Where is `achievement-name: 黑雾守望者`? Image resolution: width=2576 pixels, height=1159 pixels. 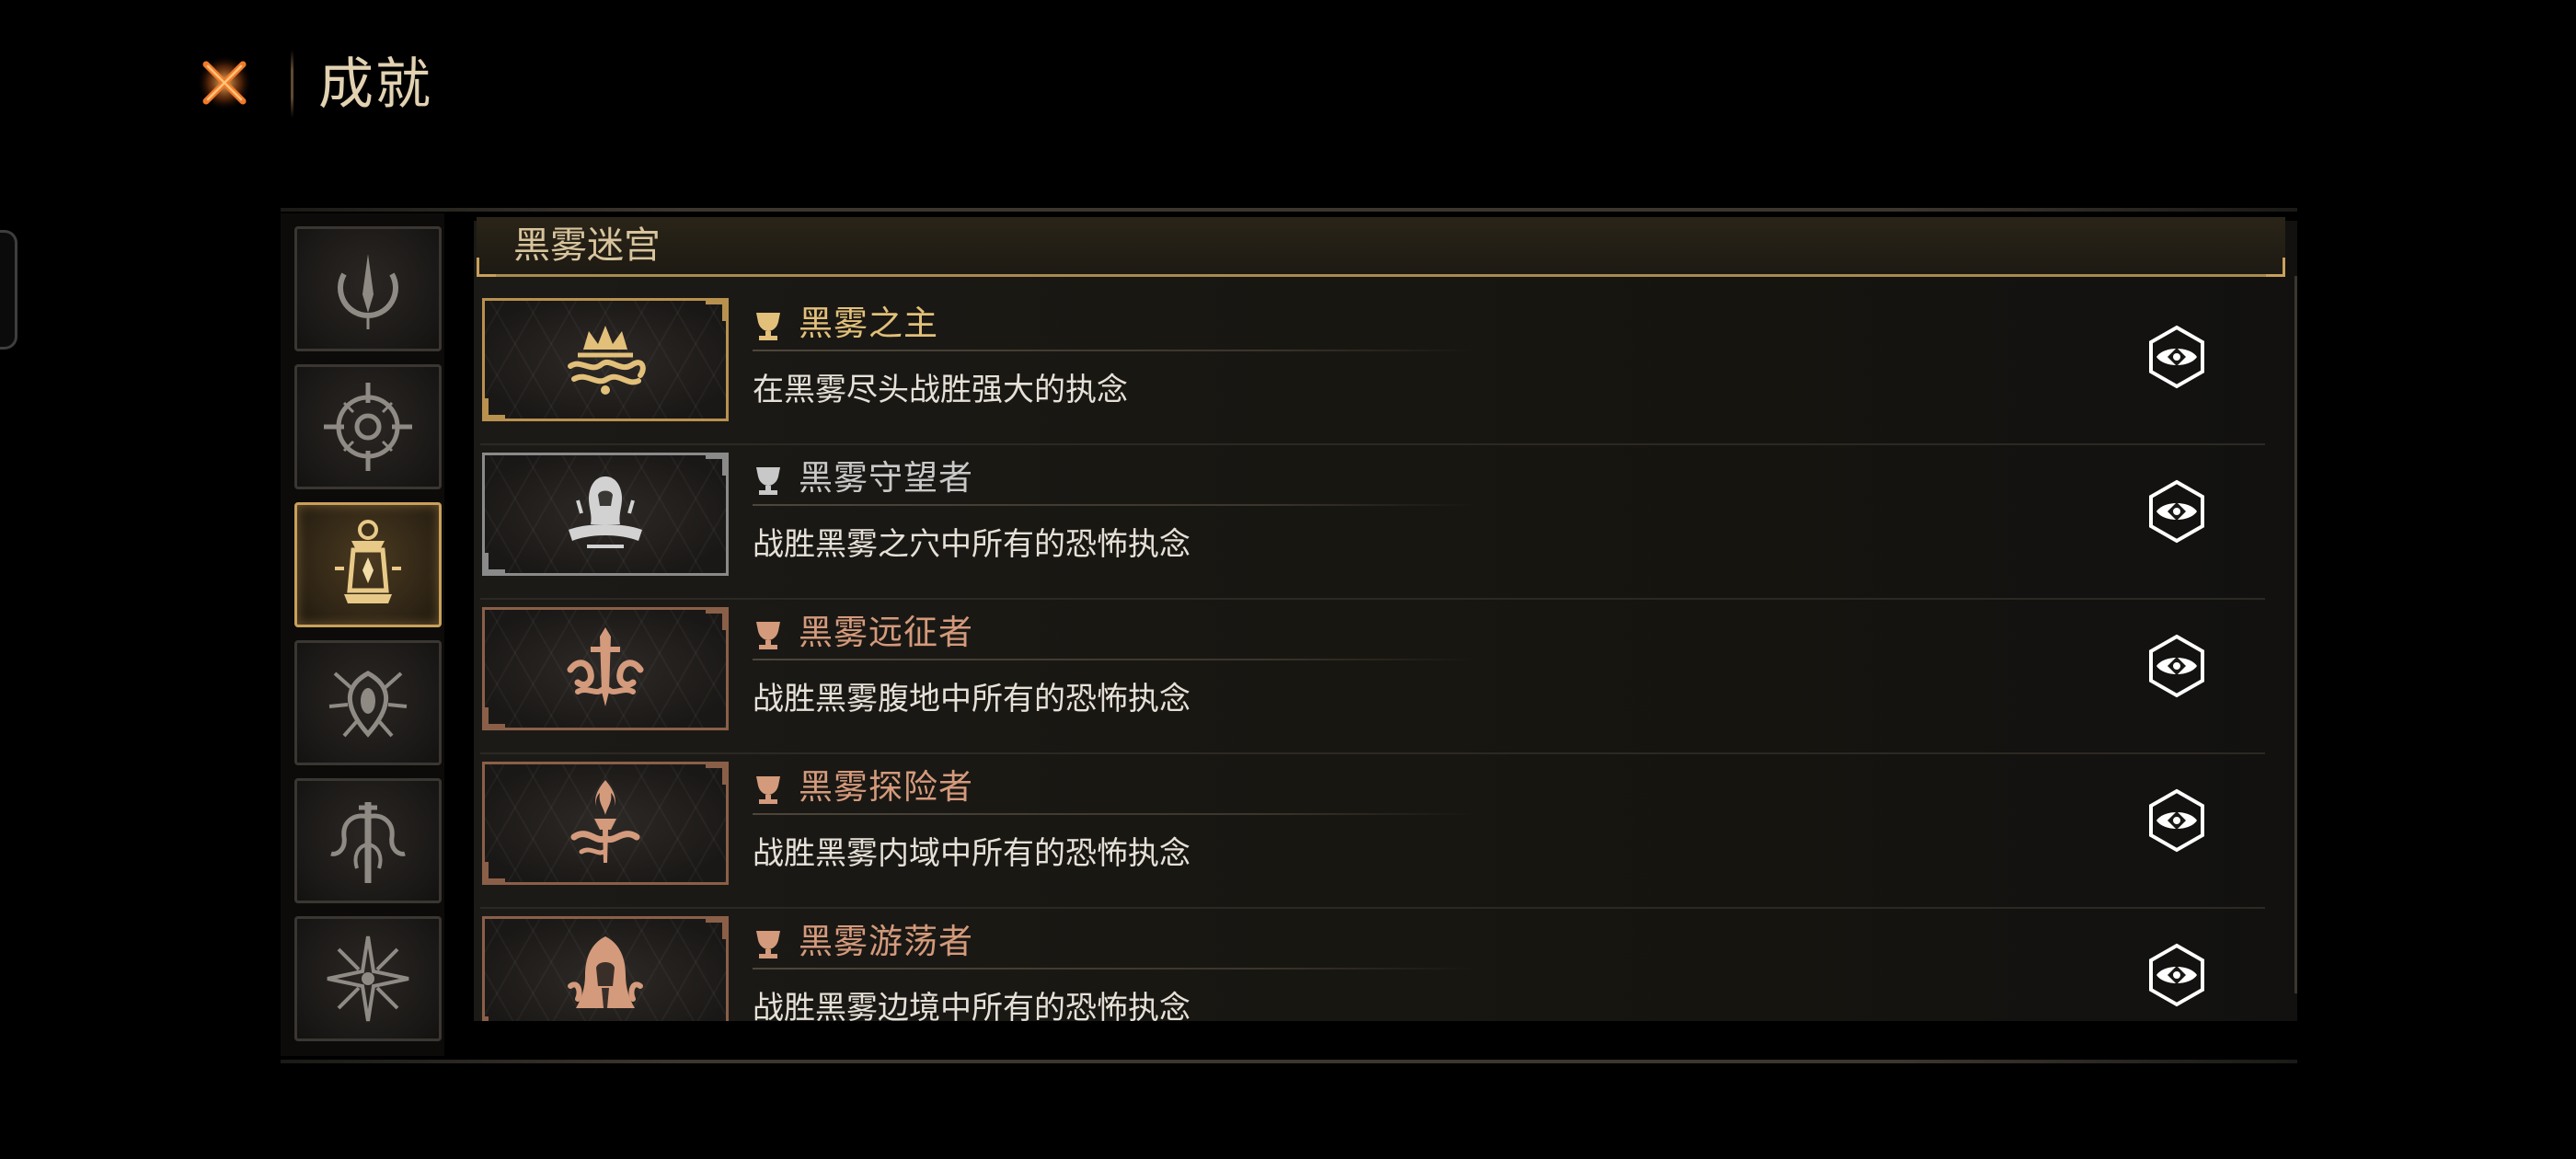
achievement-name: 黑雾守望者 is located at coordinates (886, 478).